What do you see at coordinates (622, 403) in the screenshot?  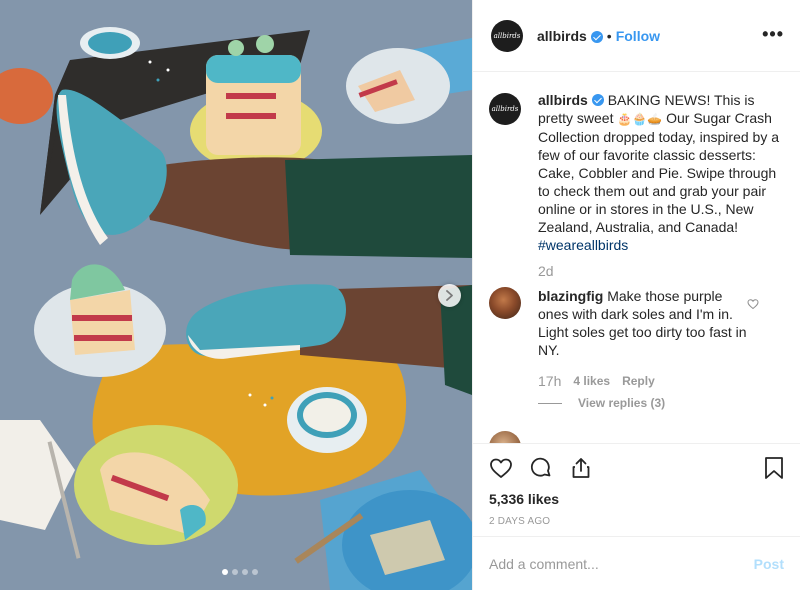 I see `view-replies-label: View replies (3)` at bounding box center [622, 403].